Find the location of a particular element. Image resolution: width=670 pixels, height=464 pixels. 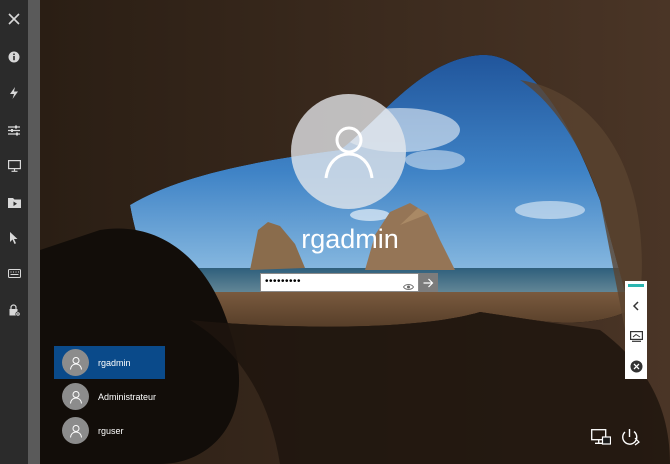

user-item-rgadmin: rgadmin is located at coordinates (109, 362).